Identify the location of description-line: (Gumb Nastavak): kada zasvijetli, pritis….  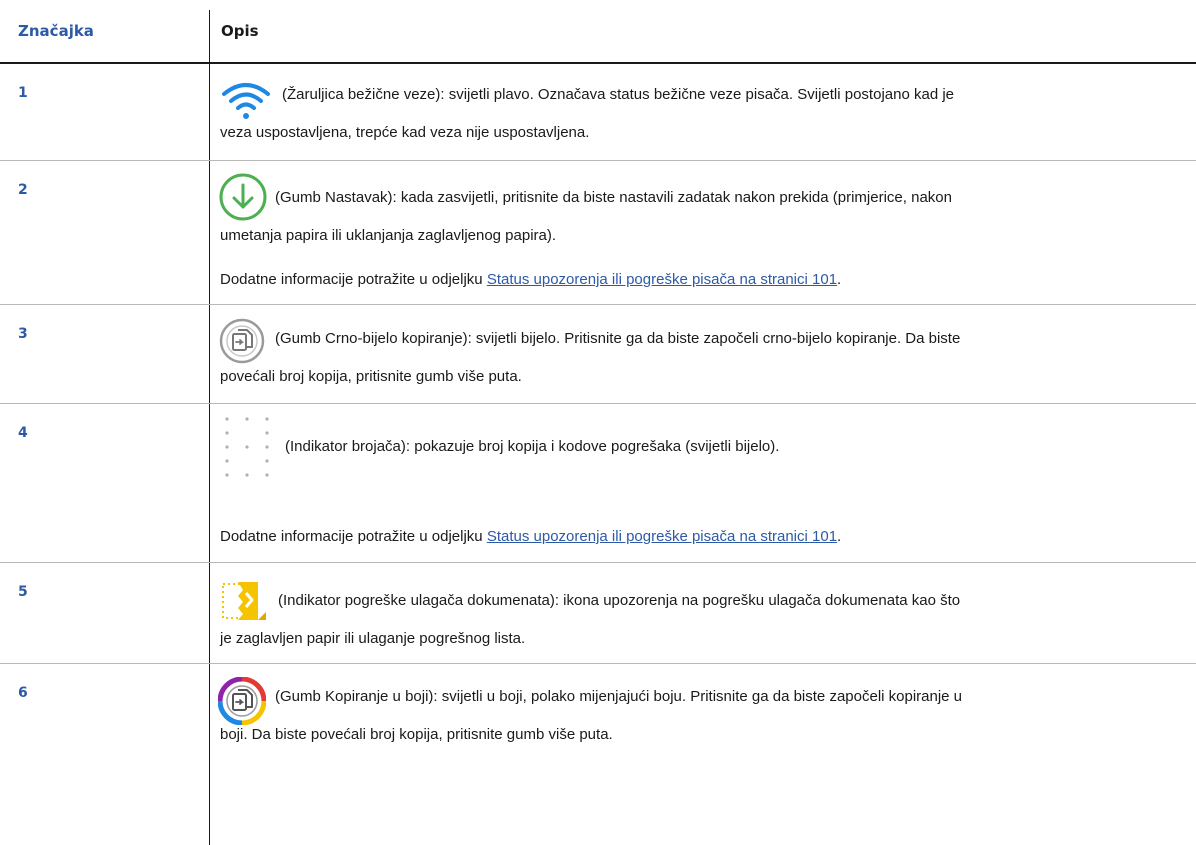
(613, 197).